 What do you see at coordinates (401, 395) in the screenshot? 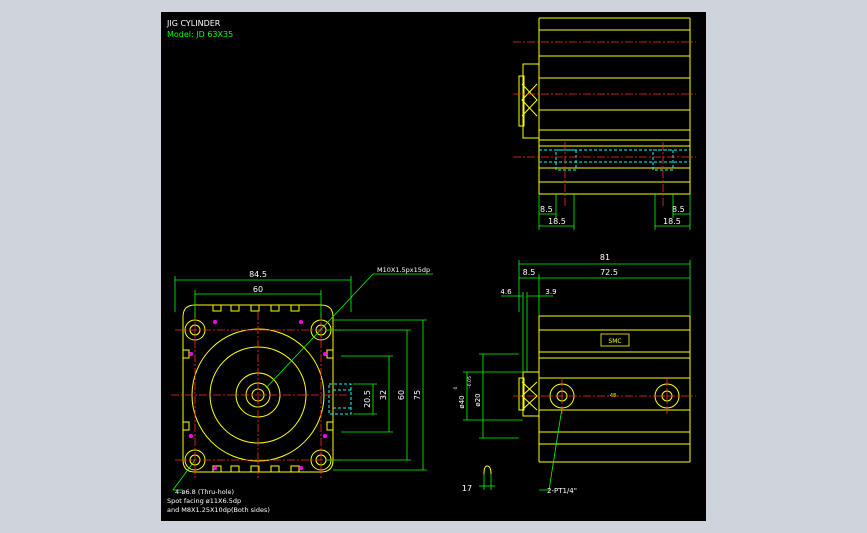
I see `dim-front-height-inner: 60` at bounding box center [401, 395].